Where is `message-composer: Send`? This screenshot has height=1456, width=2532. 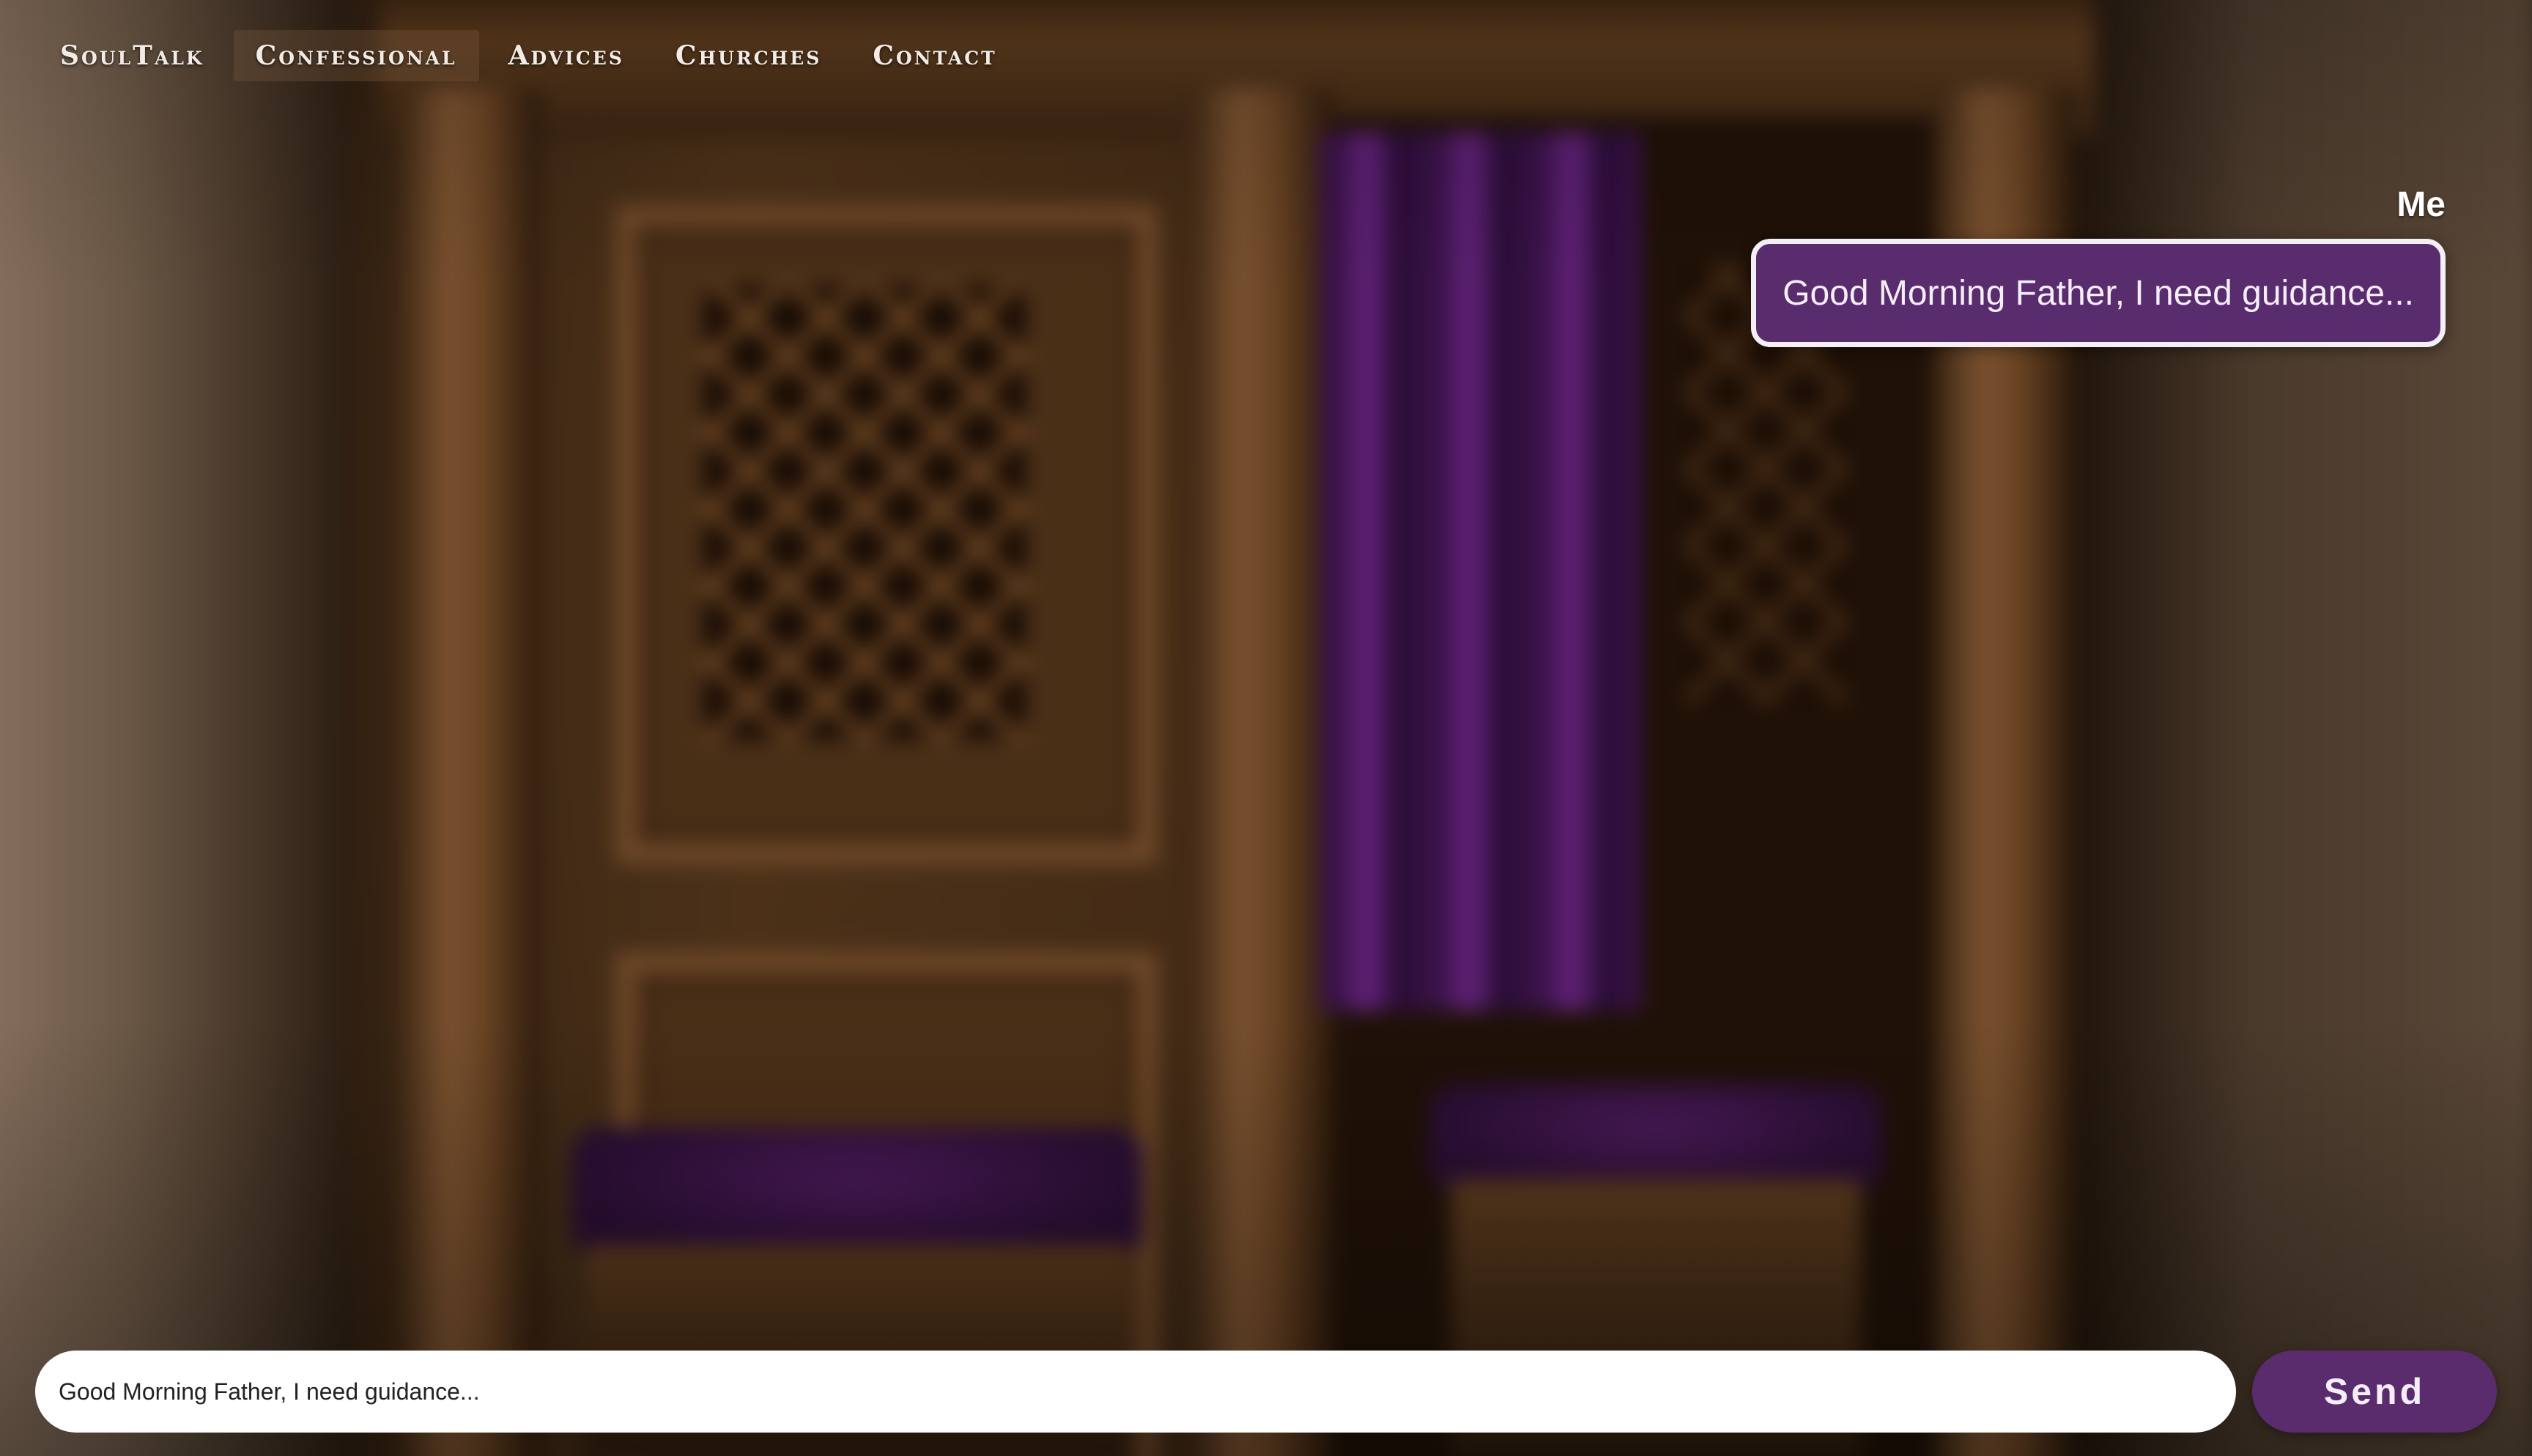 message-composer: Send is located at coordinates (1266, 1392).